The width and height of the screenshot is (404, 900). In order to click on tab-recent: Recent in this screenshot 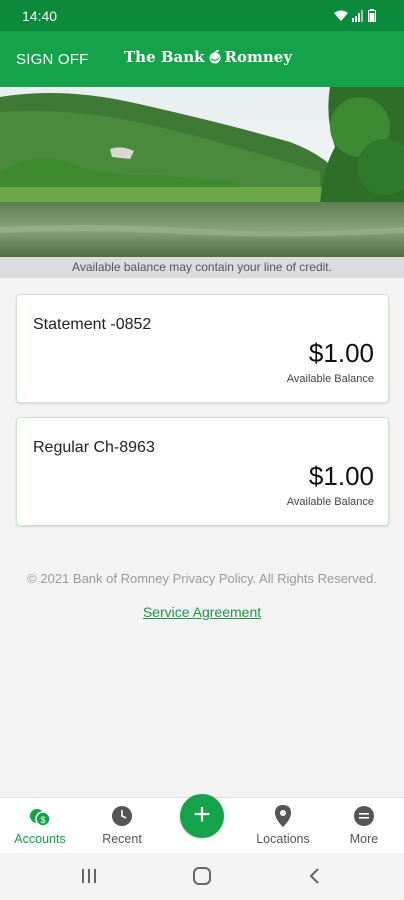, I will do `click(122, 826)`.